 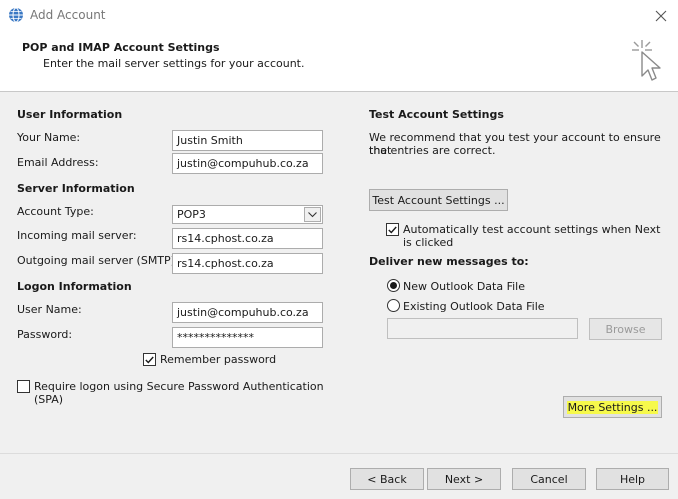 I want to click on existing-data-file-radio, so click(x=393, y=305).